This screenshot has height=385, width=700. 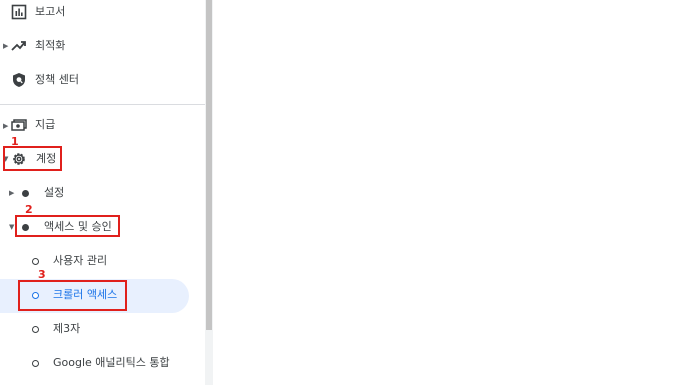 I want to click on money-icon, so click(x=19, y=125).